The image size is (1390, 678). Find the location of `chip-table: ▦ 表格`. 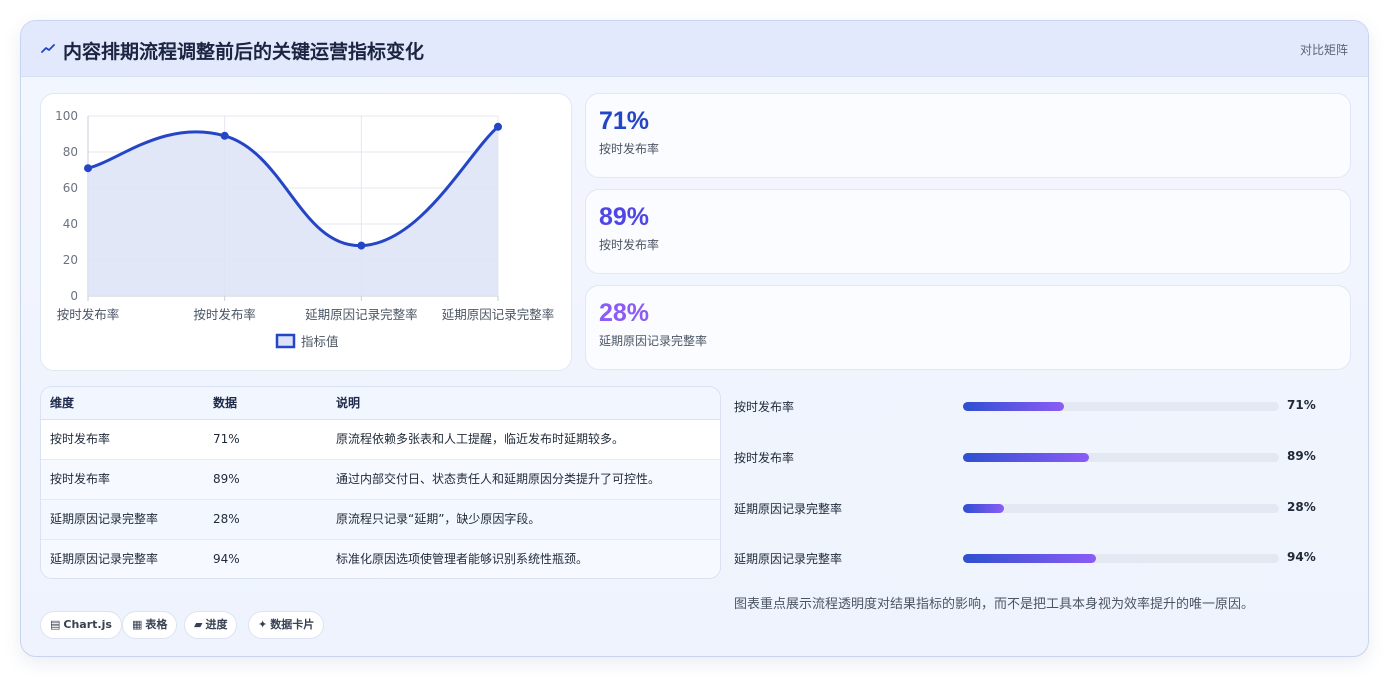

chip-table: ▦ 表格 is located at coordinates (150, 625).